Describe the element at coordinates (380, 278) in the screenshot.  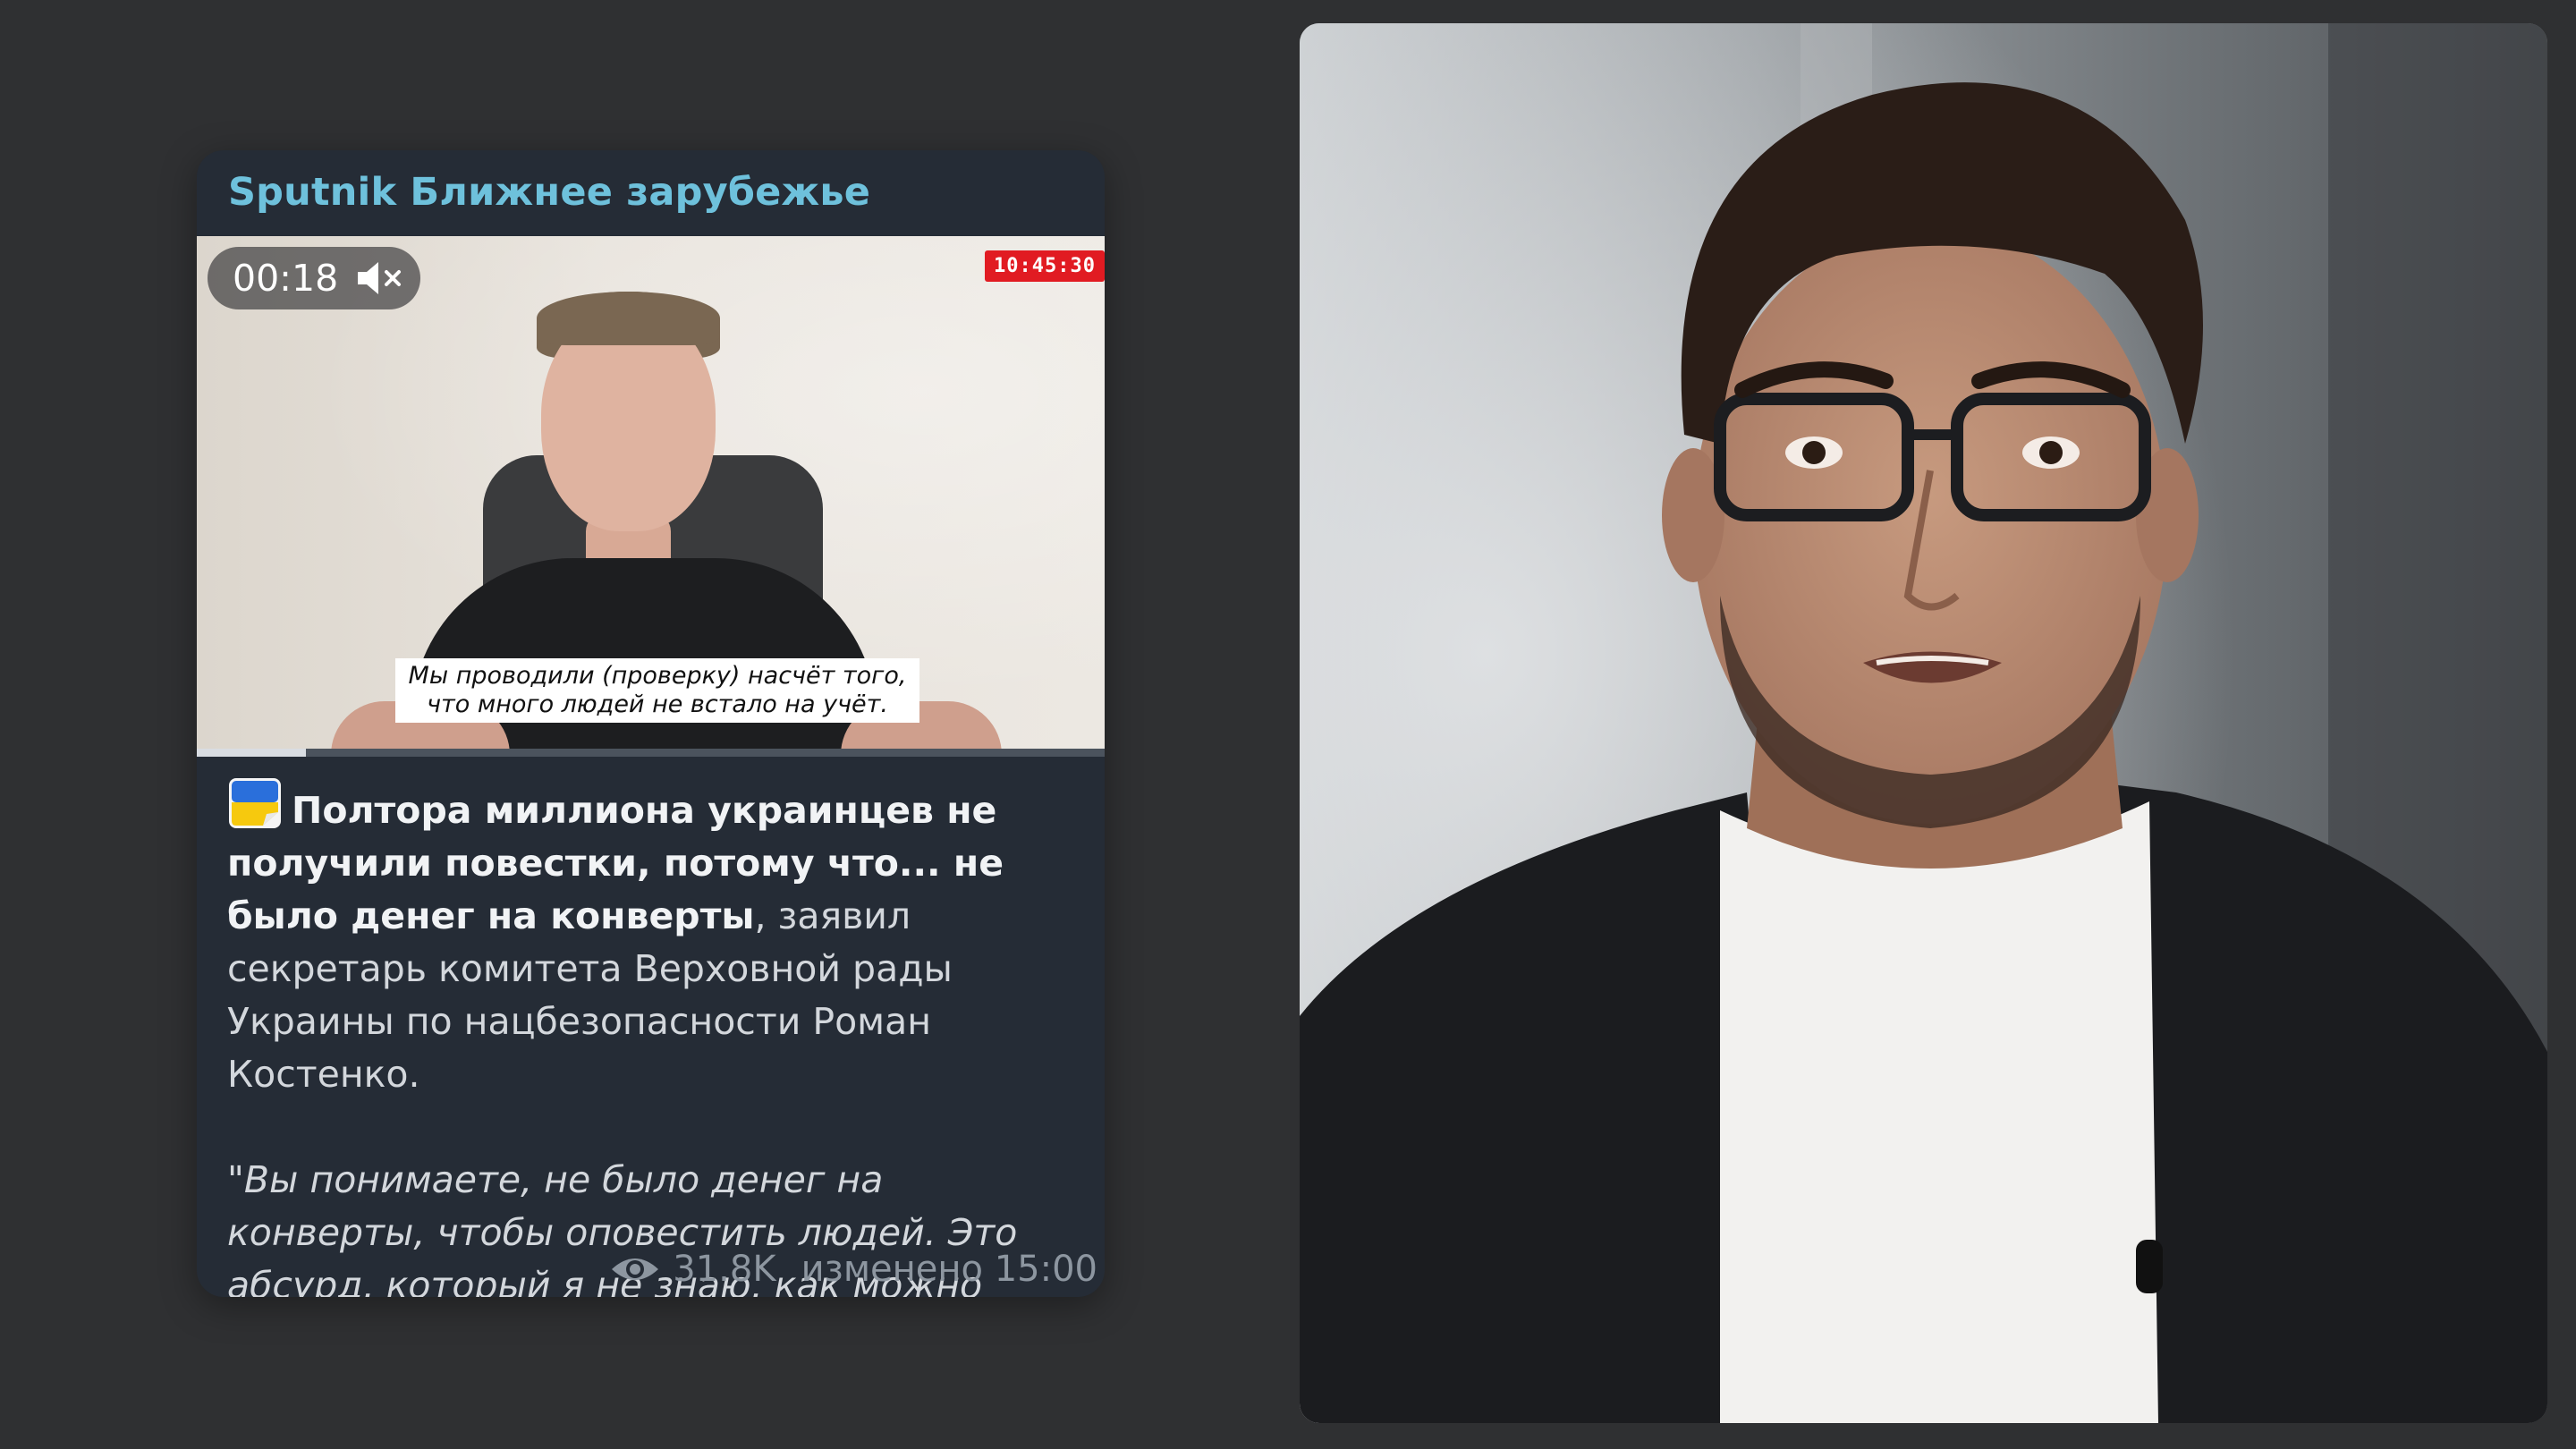
I see `speaker-muted-icon` at that location.